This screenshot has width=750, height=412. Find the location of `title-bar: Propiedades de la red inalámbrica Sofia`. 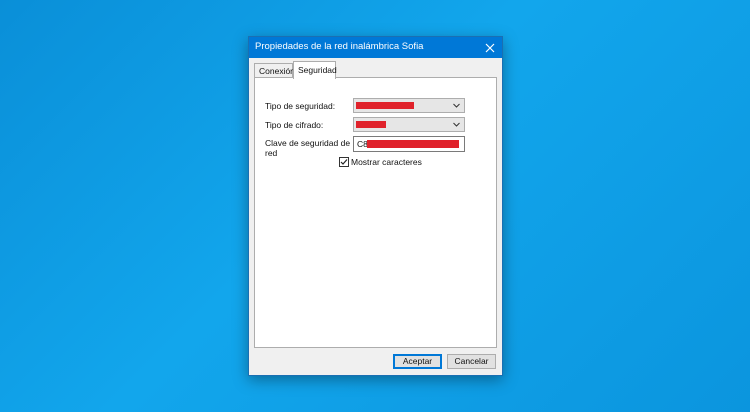

title-bar: Propiedades de la red inalámbrica Sofia is located at coordinates (375, 47).